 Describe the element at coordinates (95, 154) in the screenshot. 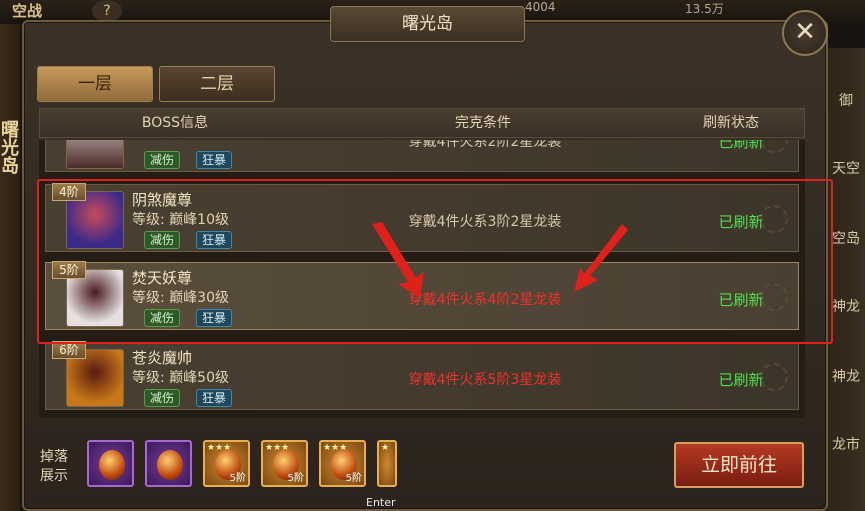

I see `boss-portrait` at that location.